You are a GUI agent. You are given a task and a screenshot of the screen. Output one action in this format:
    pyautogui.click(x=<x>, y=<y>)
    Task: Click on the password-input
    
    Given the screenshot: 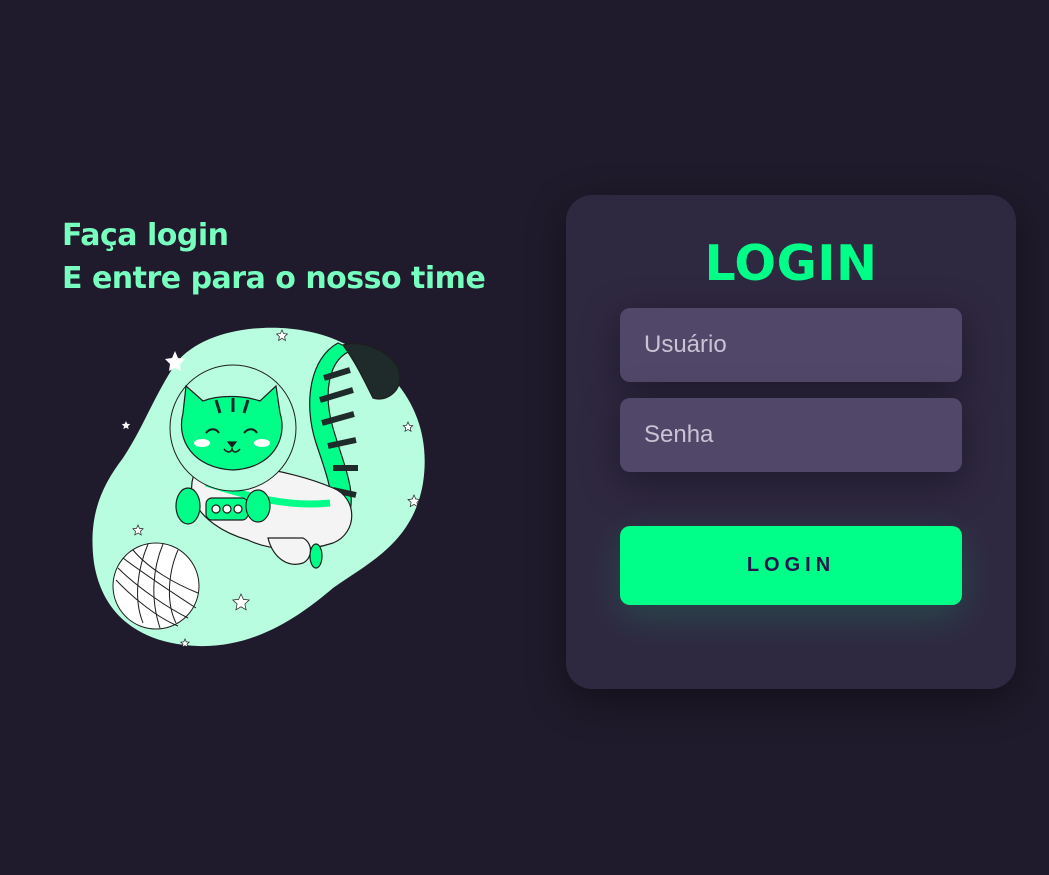 What is the action you would take?
    pyautogui.click(x=791, y=435)
    